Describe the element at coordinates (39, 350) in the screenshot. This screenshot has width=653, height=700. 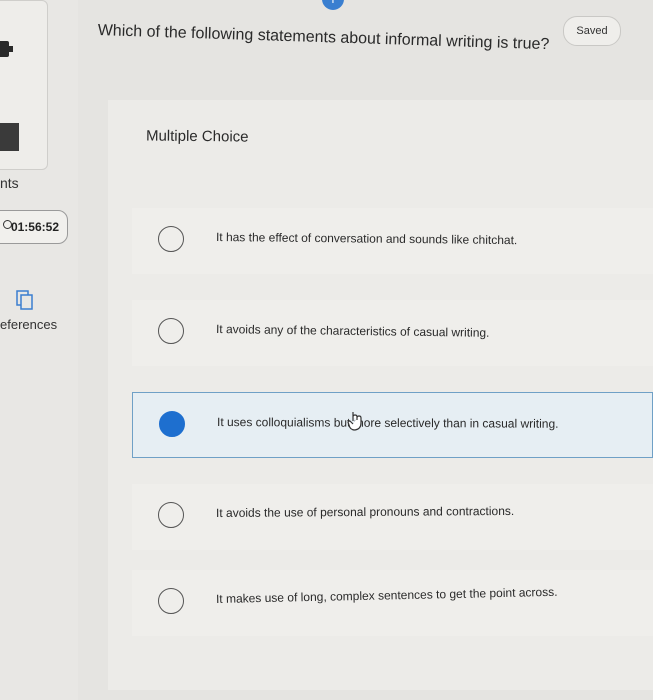
I see `sidebar: nts 01:56:52 eferences` at that location.